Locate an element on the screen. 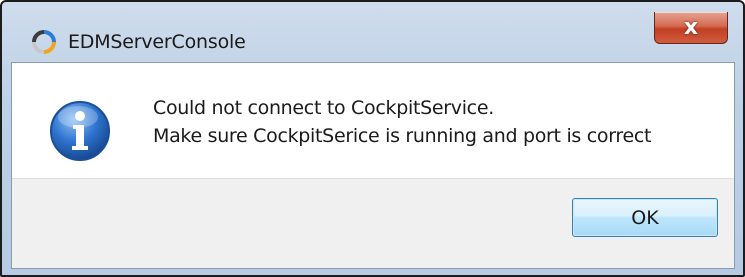  message-line-1: Could not connect to CockpitService. is located at coordinates (323, 108).